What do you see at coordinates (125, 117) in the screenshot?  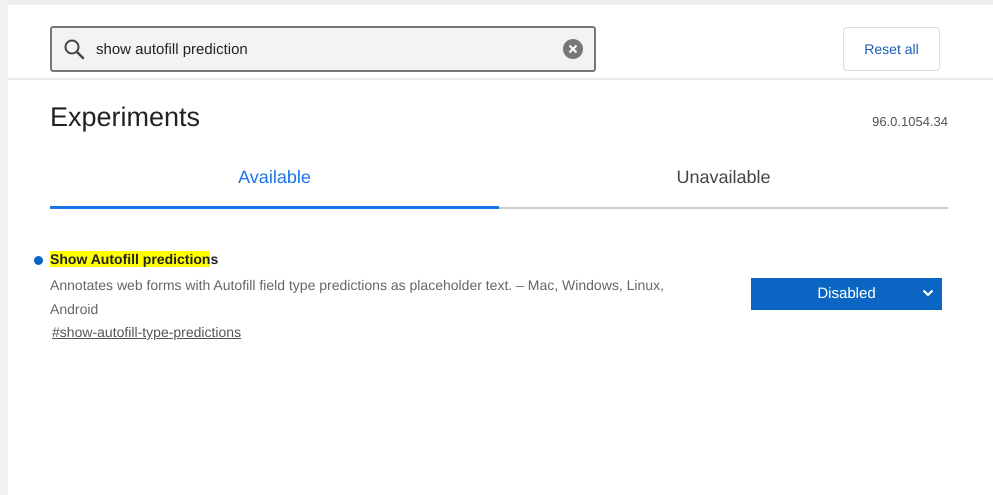 I see `page-title: Experiments` at bounding box center [125, 117].